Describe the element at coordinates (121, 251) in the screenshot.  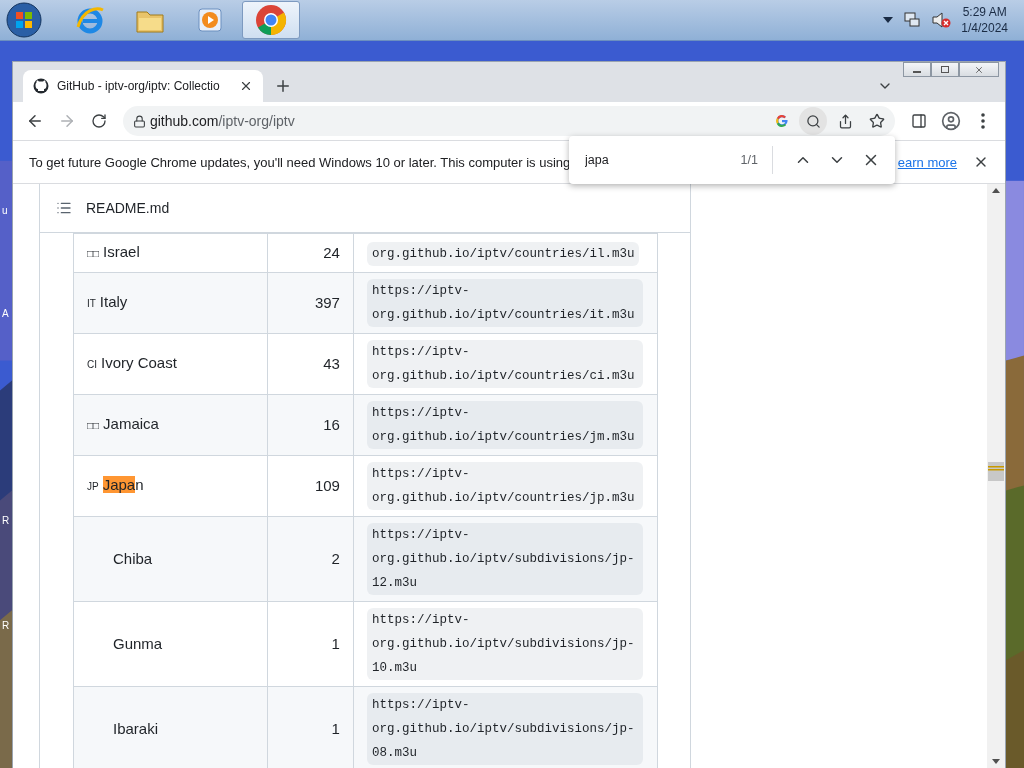
I see `country-name: Israel` at that location.